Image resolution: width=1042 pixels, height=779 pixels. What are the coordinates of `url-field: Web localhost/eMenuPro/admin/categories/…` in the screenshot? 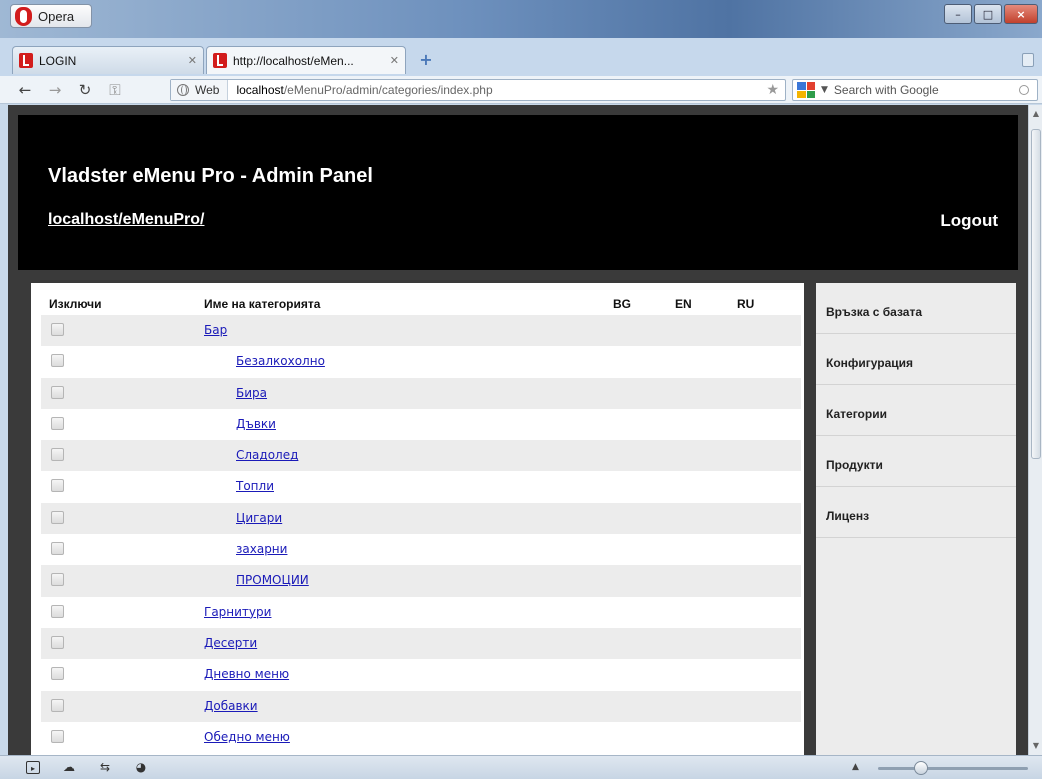 It's located at (478, 90).